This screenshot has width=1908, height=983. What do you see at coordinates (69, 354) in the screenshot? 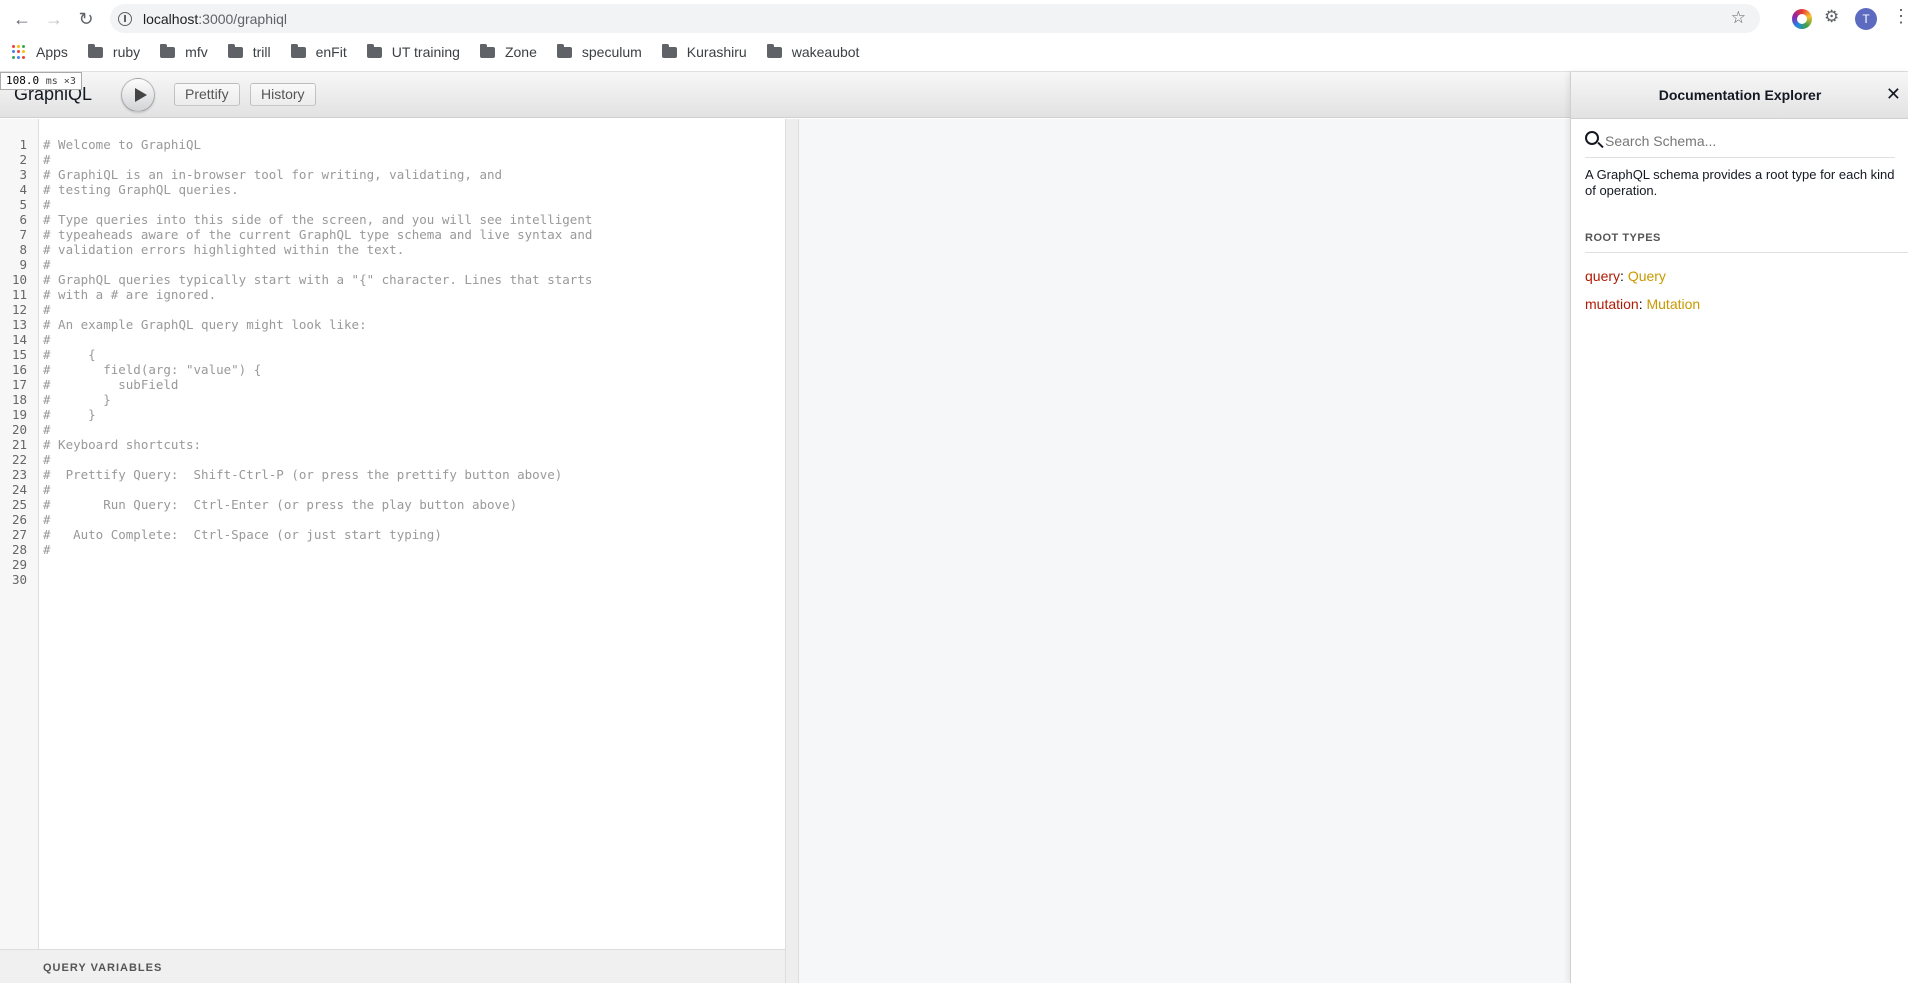
I see `code-text: # {` at bounding box center [69, 354].